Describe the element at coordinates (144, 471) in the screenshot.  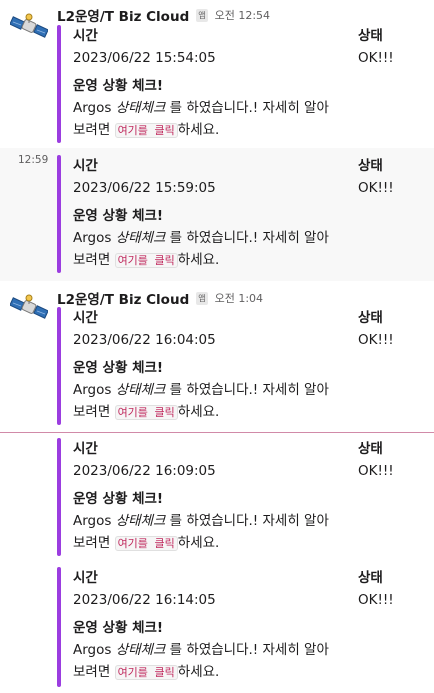
I see `field-value: 2023/06/22 16:09:05` at that location.